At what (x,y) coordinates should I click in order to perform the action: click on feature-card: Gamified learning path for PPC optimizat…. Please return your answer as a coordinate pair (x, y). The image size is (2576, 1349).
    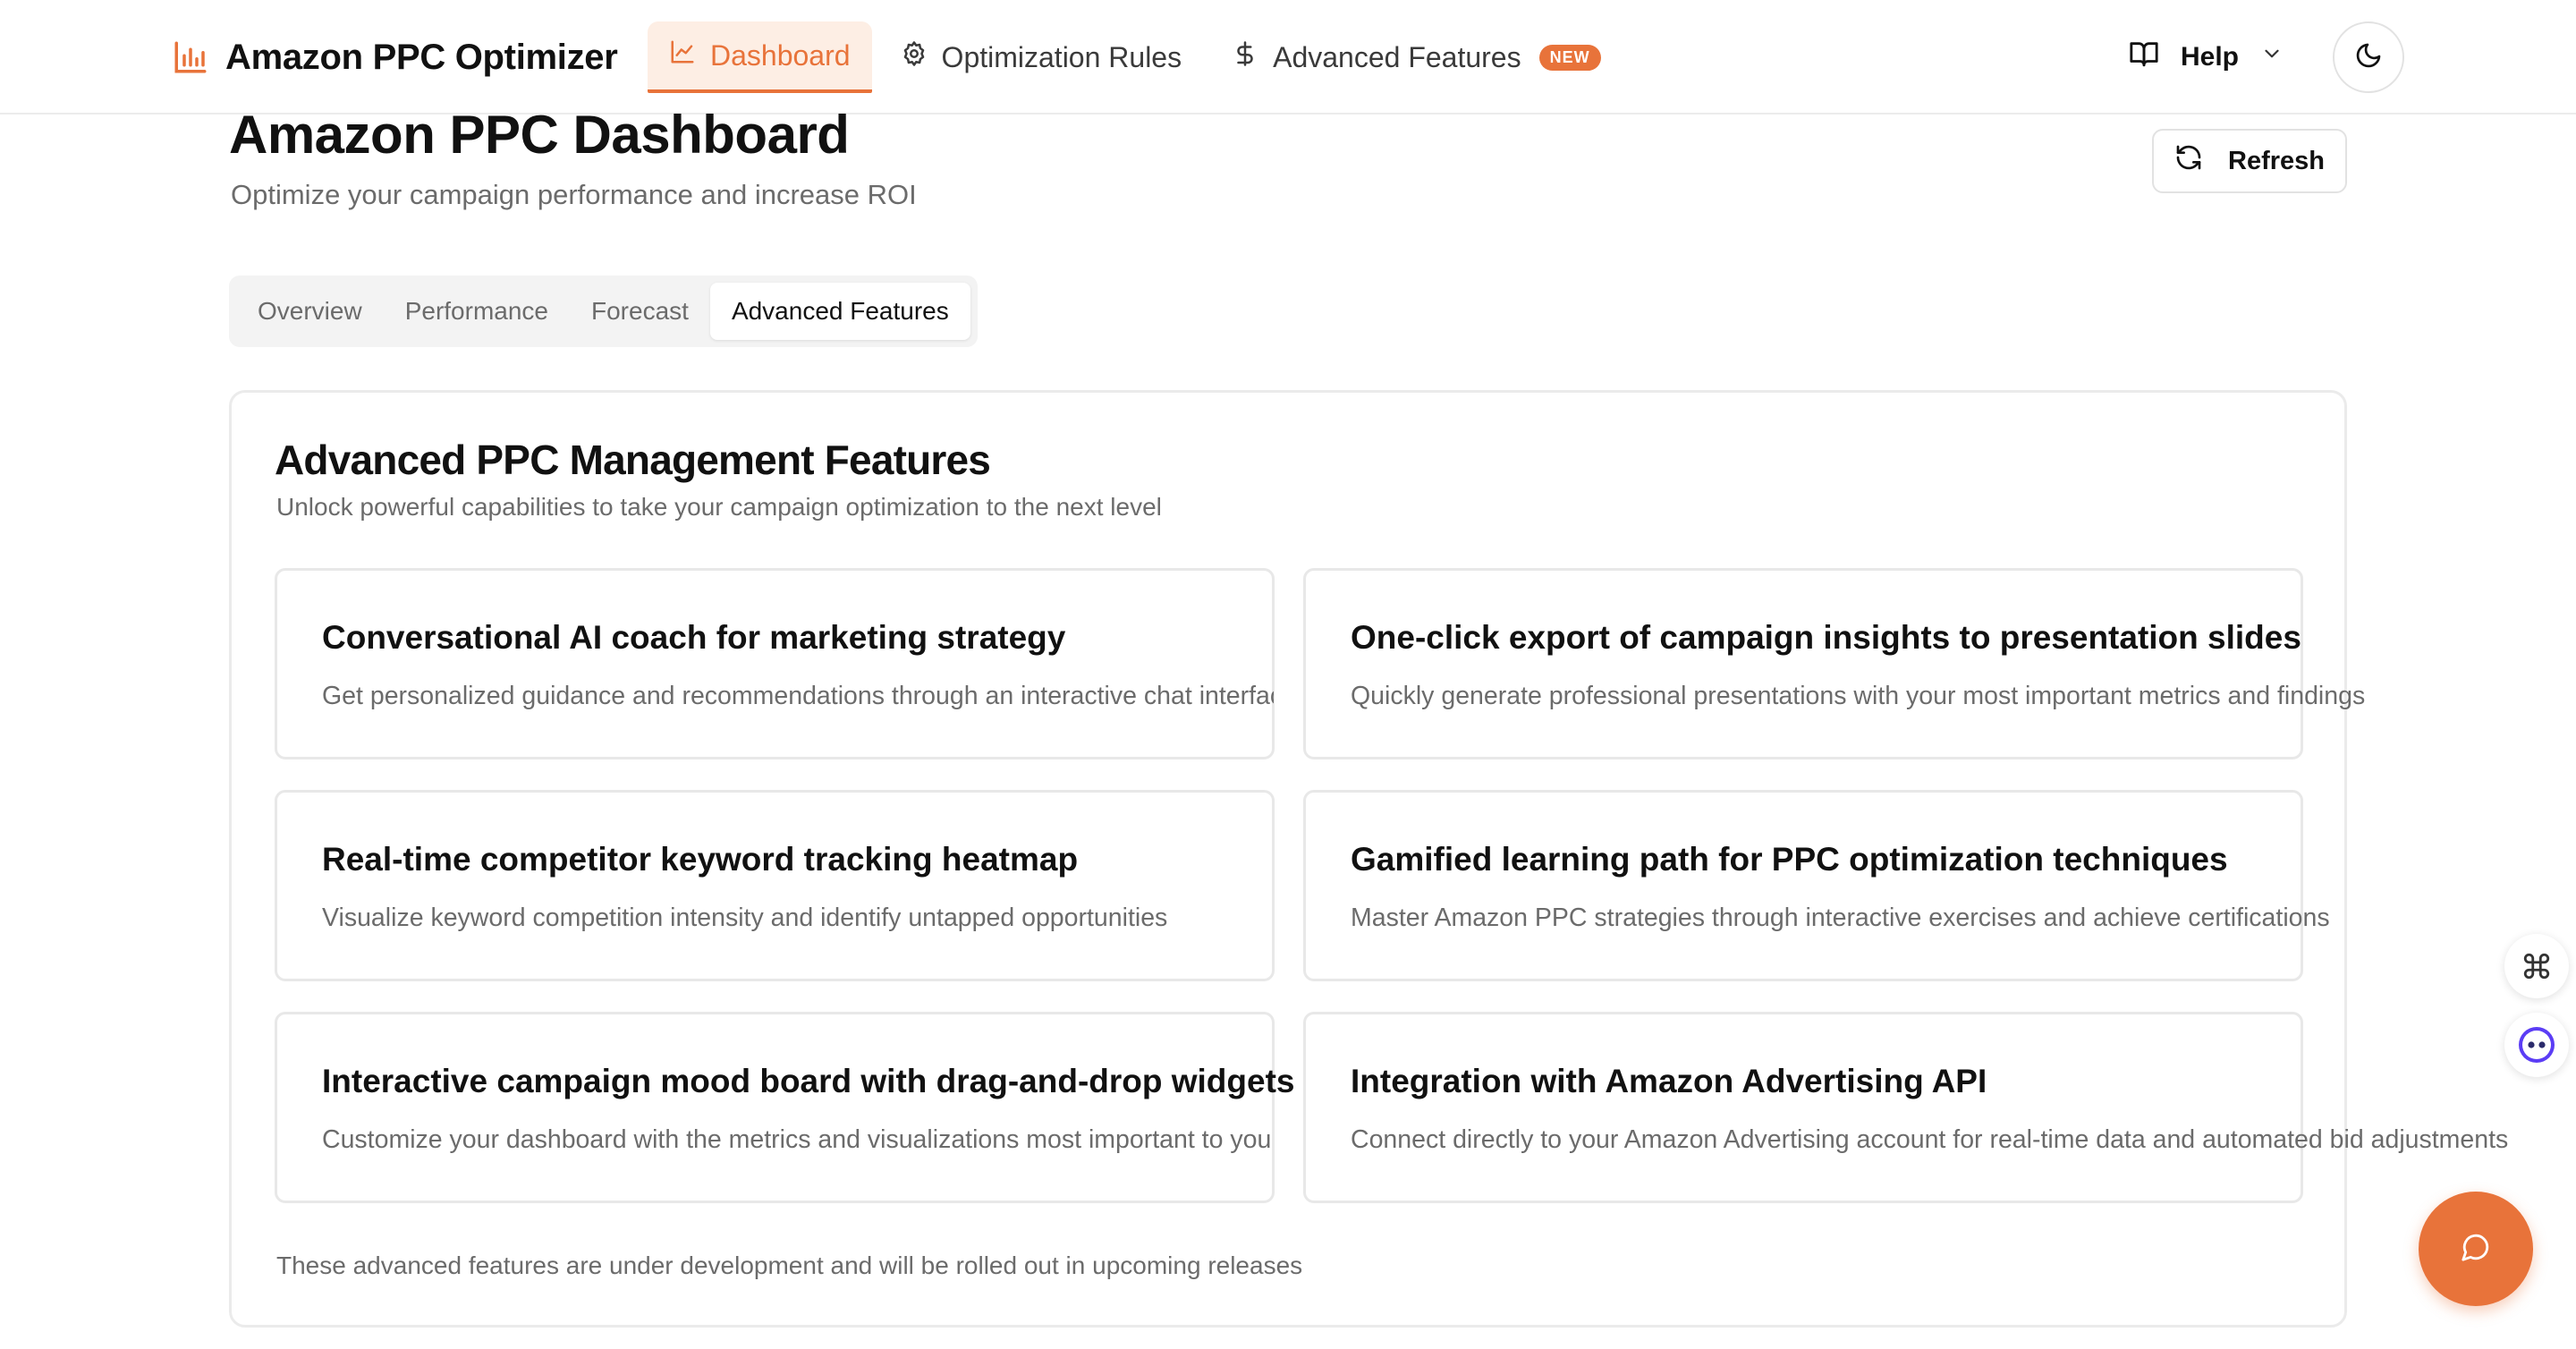
    Looking at the image, I should click on (1816, 885).